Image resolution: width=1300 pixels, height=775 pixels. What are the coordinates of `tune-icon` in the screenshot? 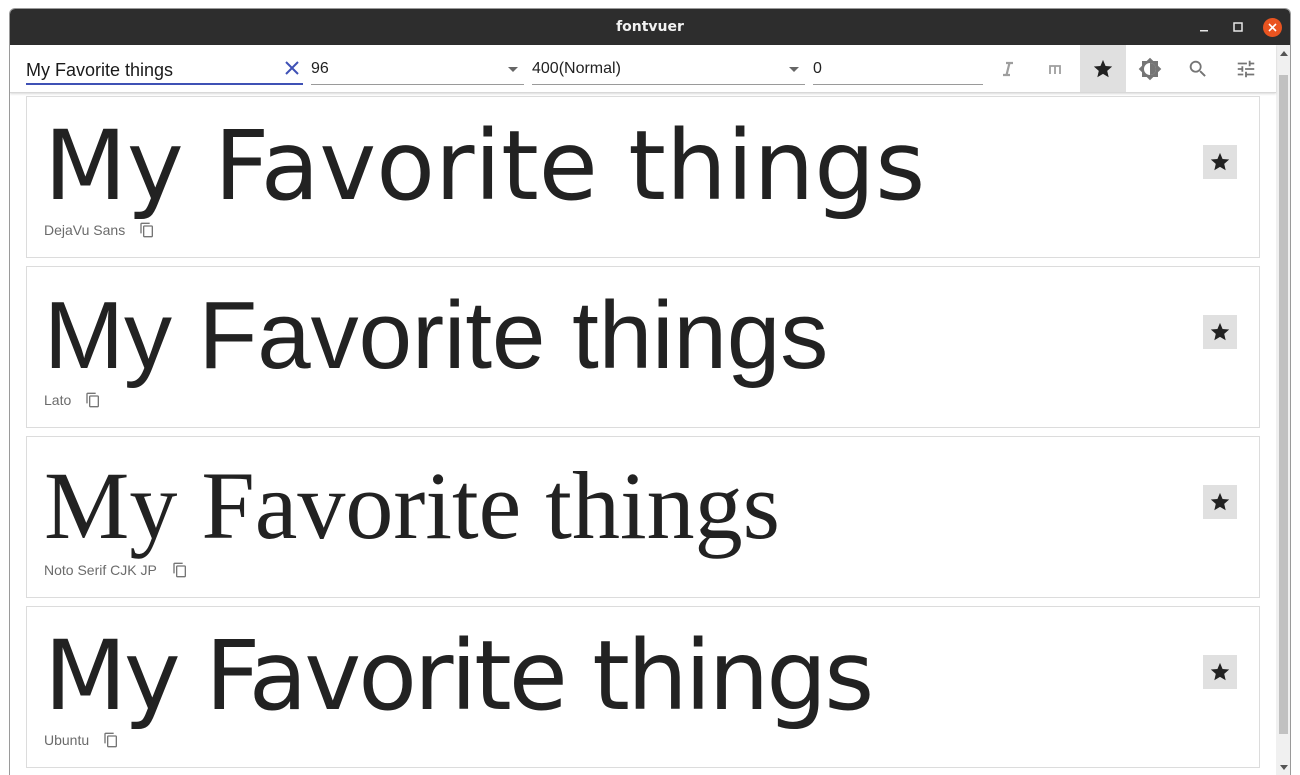 It's located at (1246, 68).